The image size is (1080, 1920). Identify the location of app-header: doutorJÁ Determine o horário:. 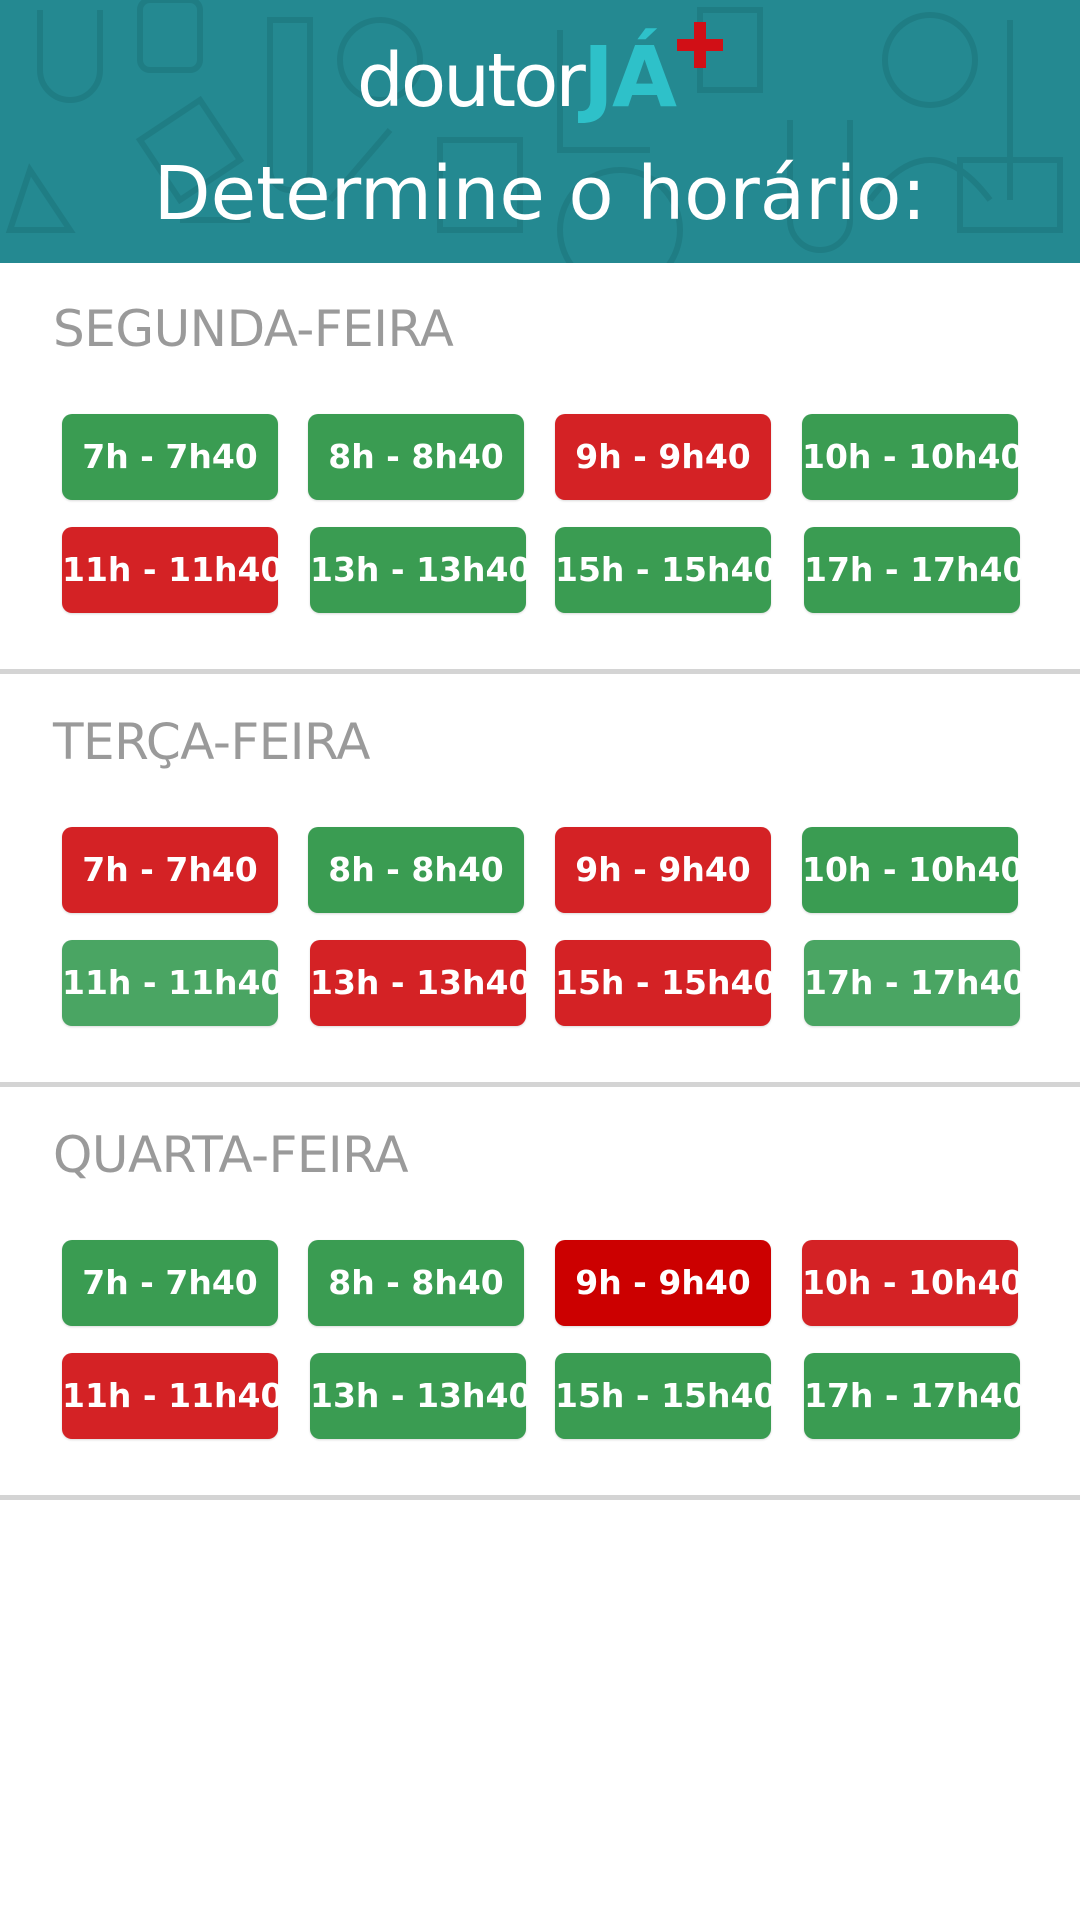
(540, 131).